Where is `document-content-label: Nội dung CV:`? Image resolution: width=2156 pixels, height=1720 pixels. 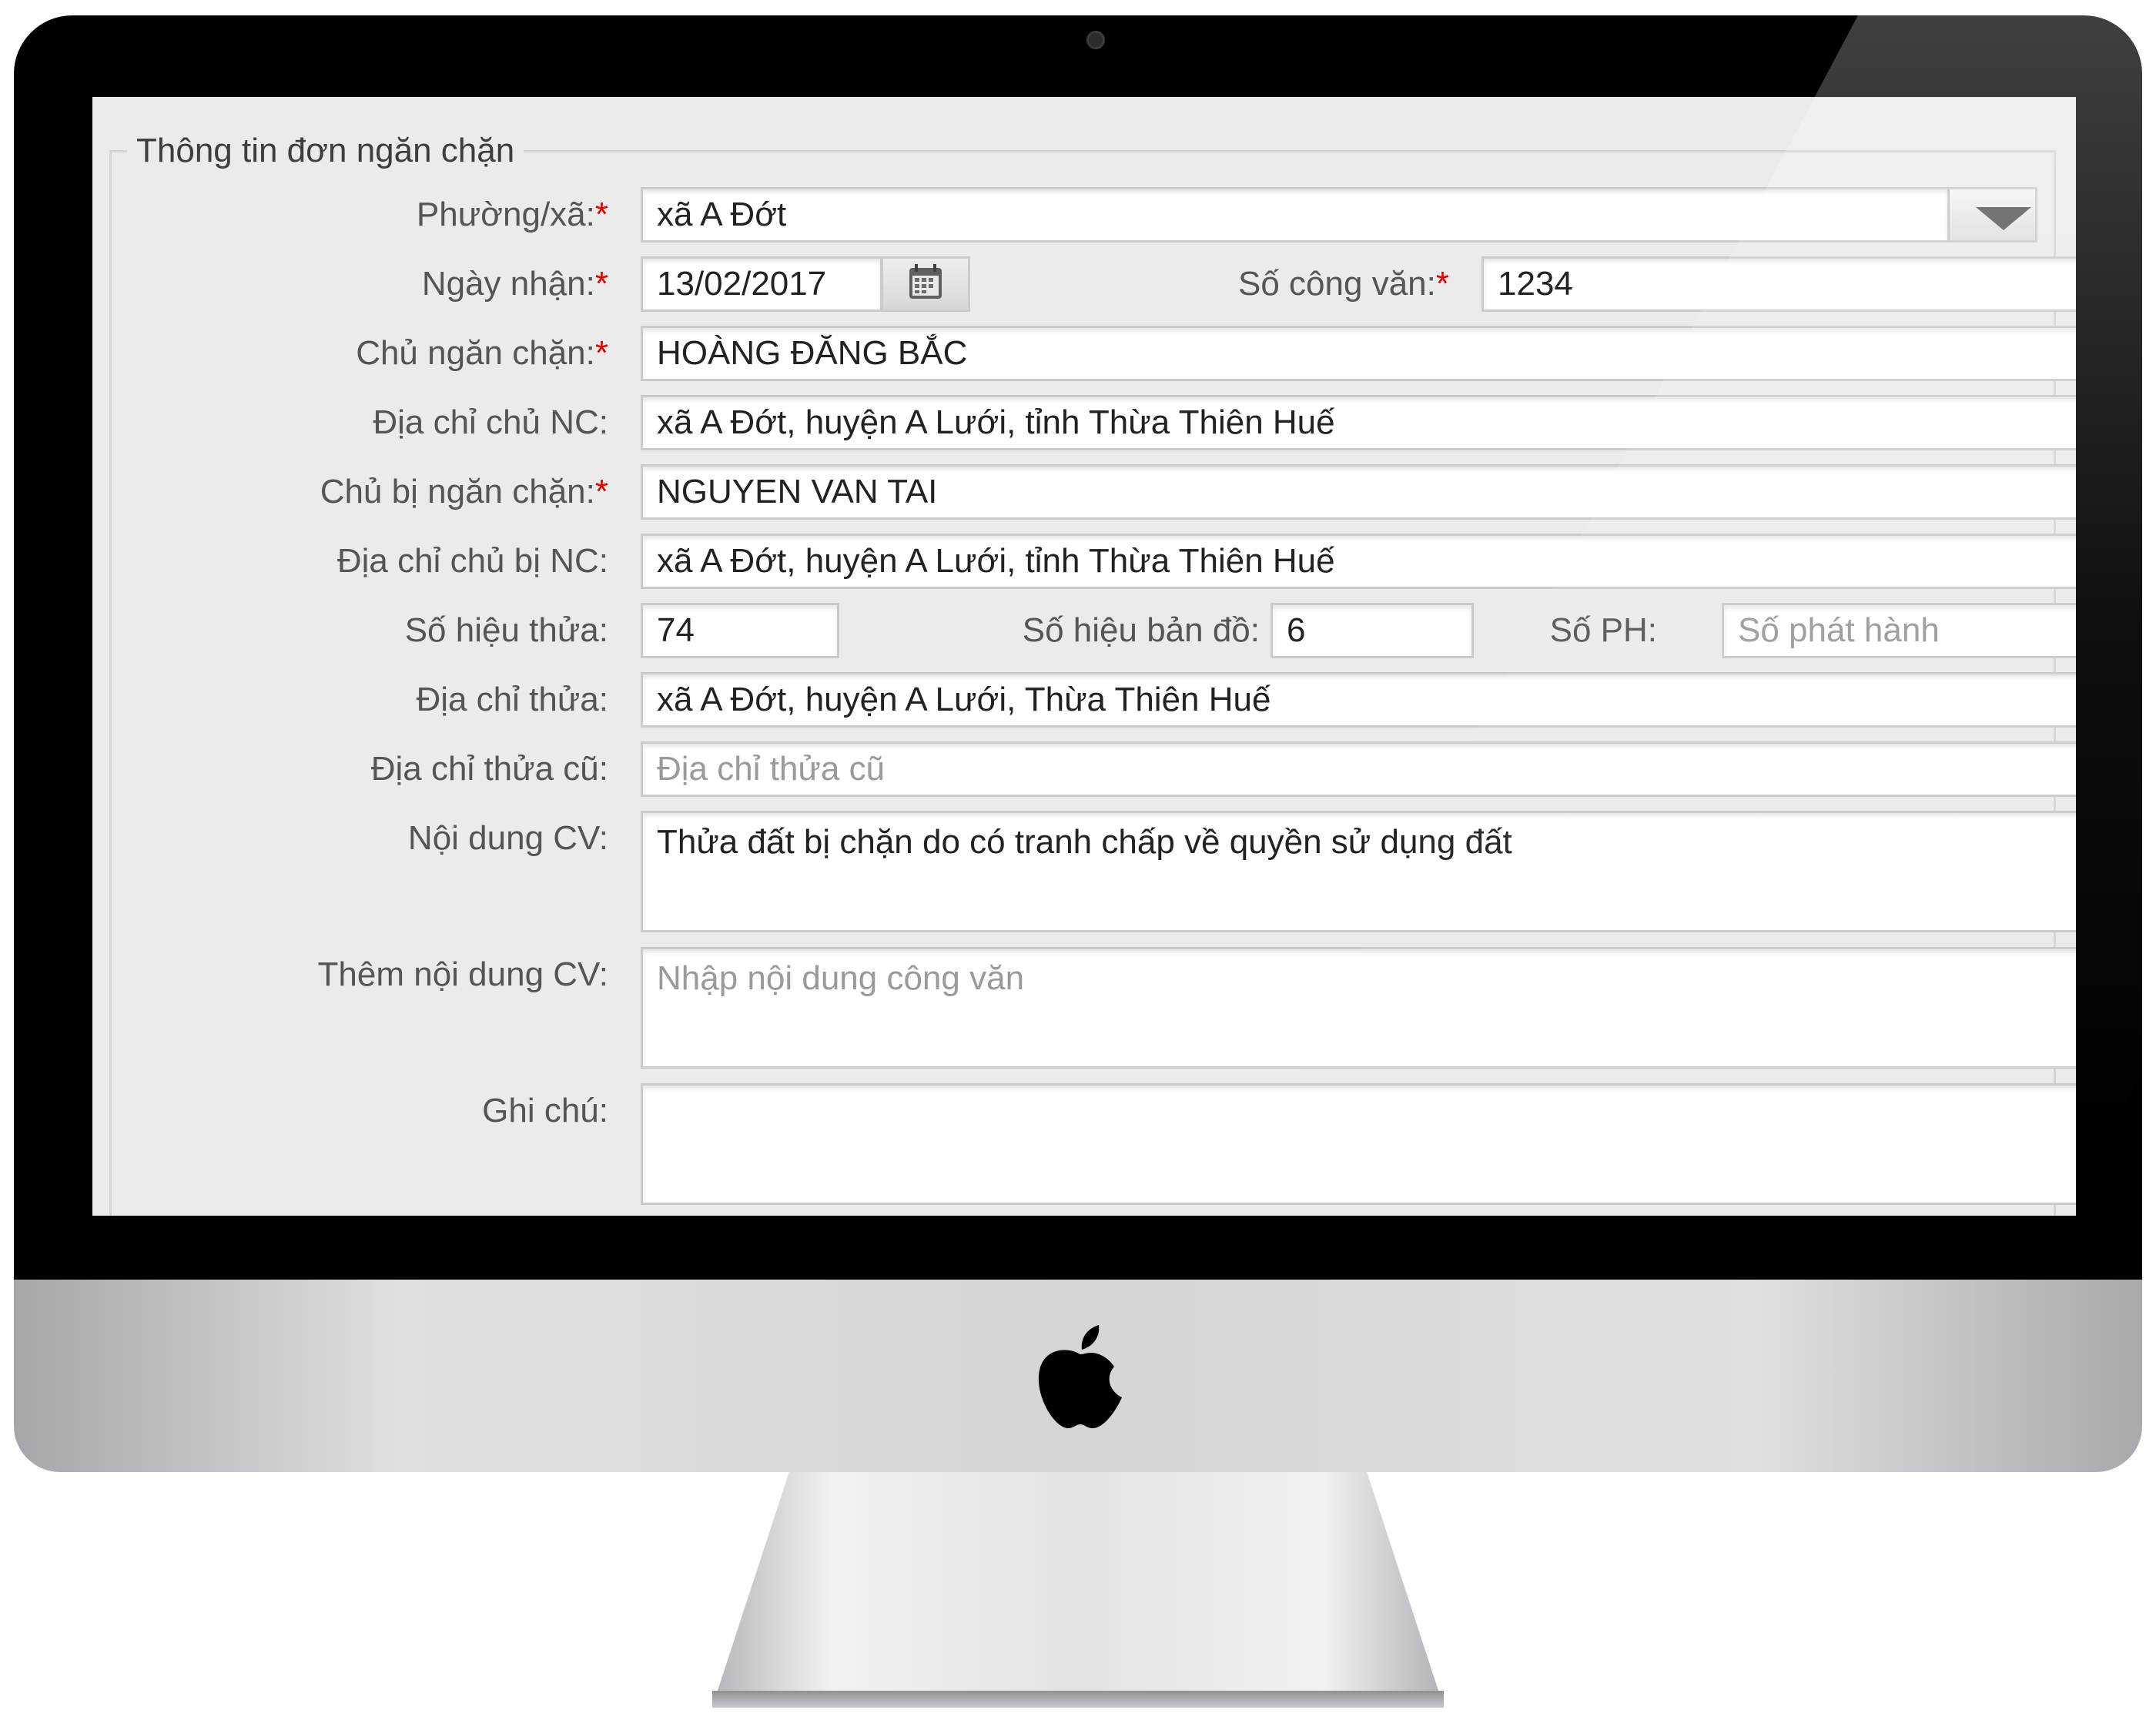 document-content-label: Nội dung CV: is located at coordinates (508, 838).